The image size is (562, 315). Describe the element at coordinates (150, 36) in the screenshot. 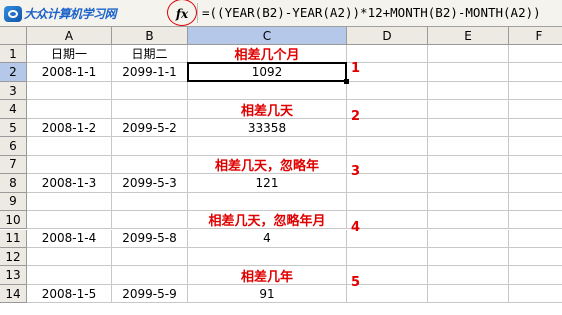

I see `column-header-b: B` at that location.